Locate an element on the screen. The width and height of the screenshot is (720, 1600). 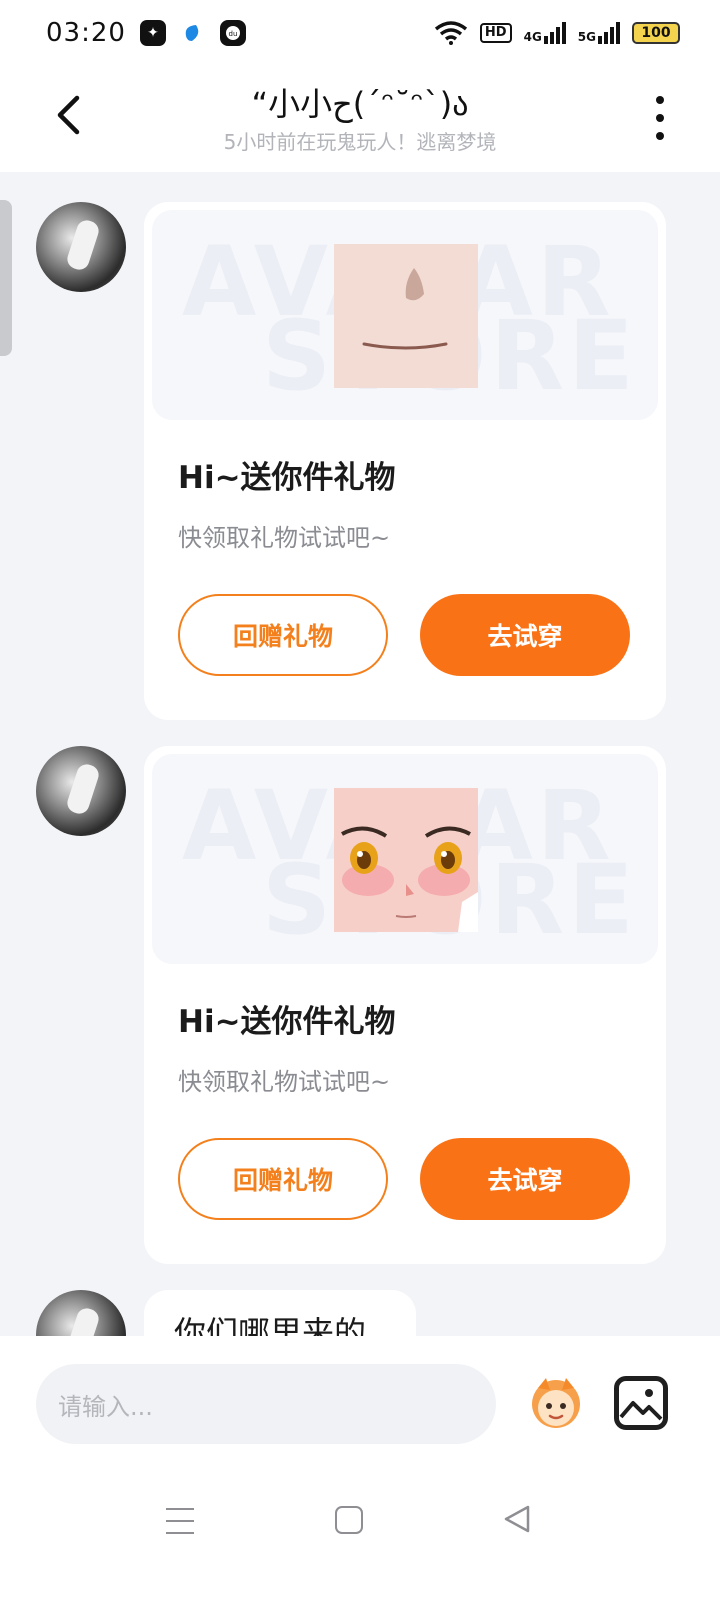
chevron-left-icon is located at coordinates (68, 115).